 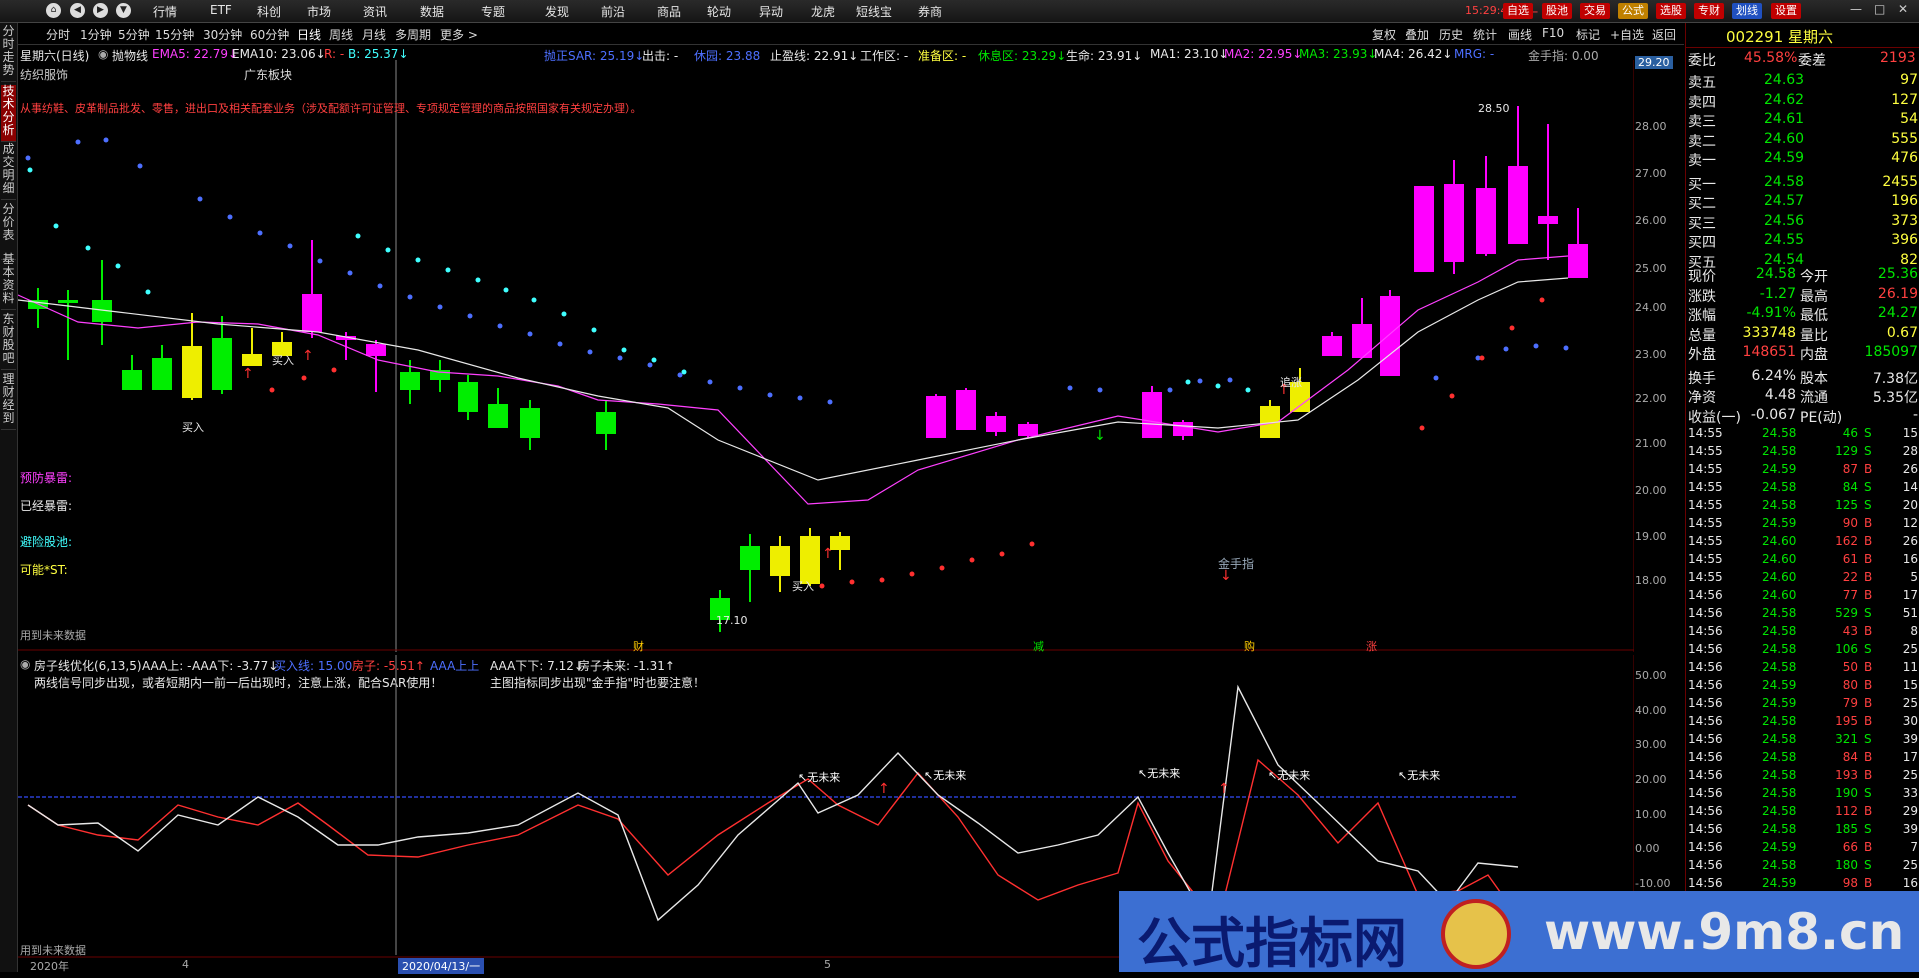 What do you see at coordinates (269, 11) in the screenshot?
I see `menu-item: 科创` at bounding box center [269, 11].